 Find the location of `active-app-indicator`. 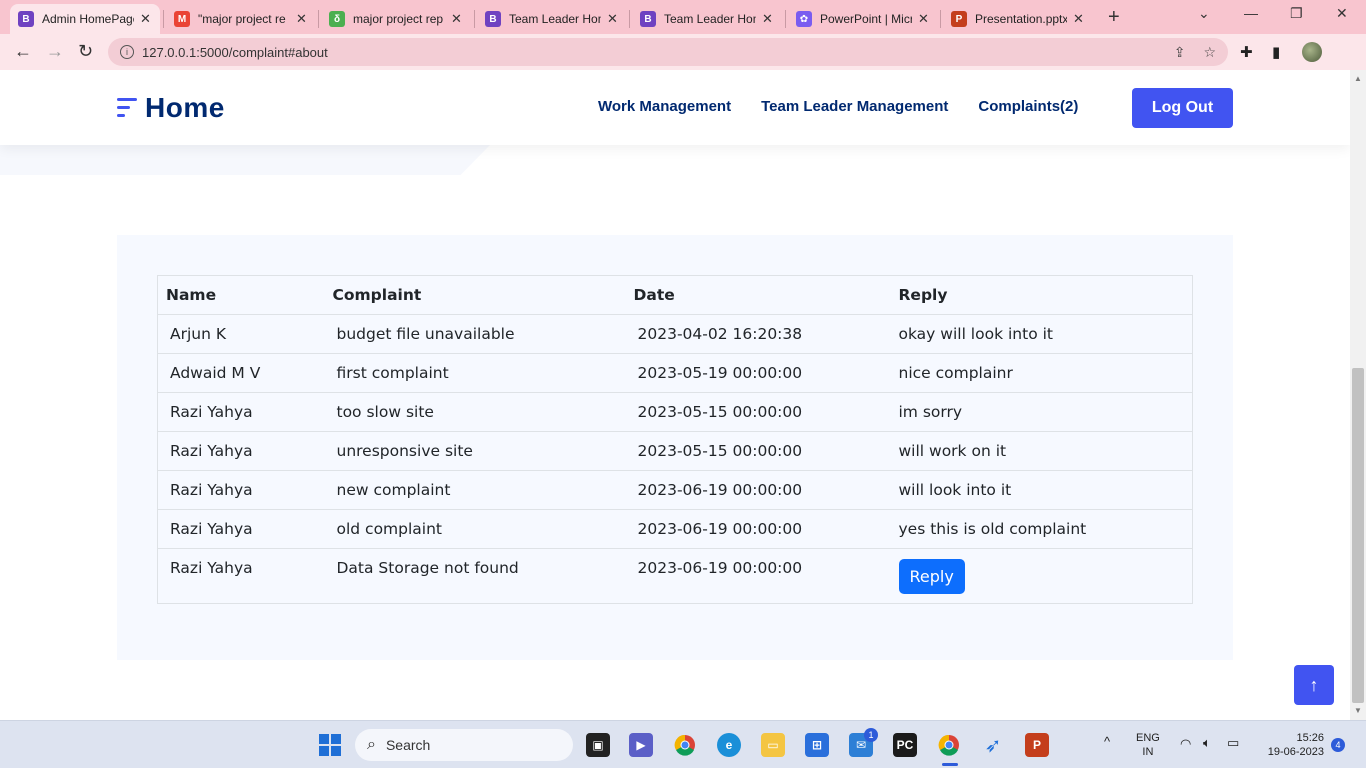

active-app-indicator is located at coordinates (950, 764).